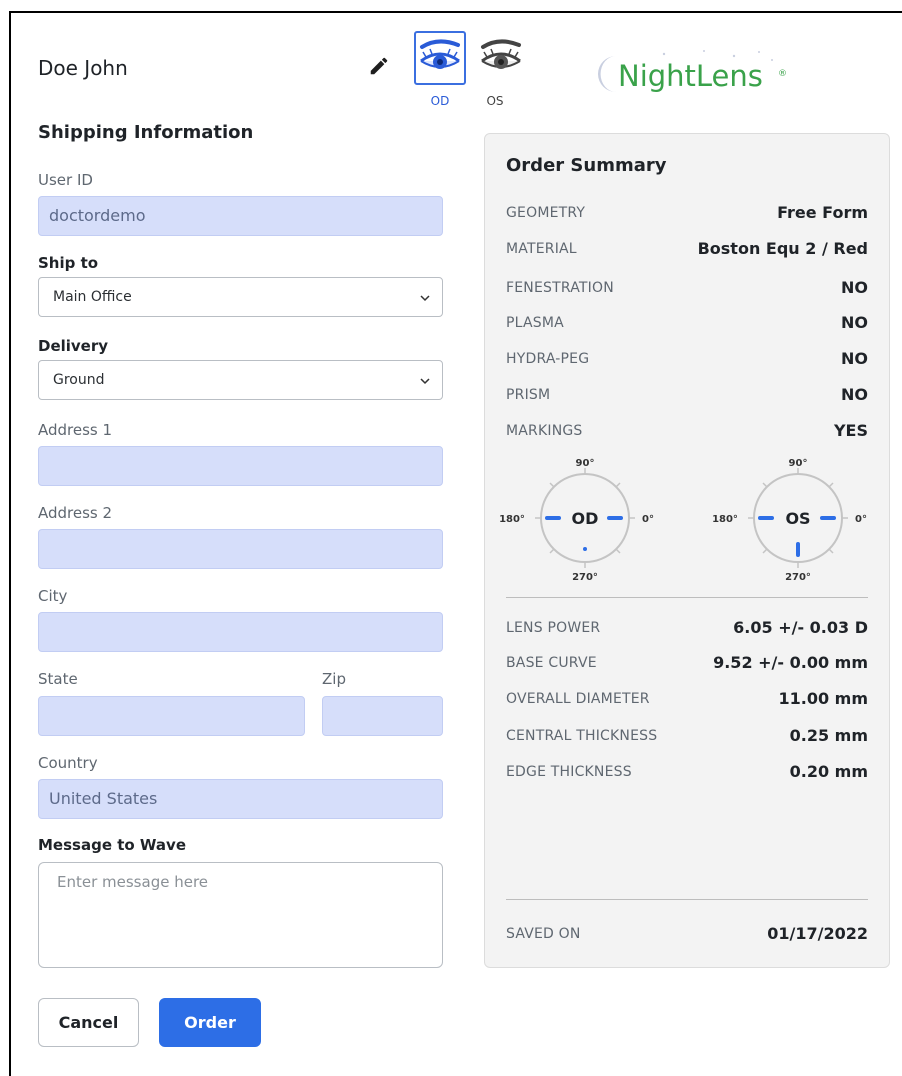 Image resolution: width=902 pixels, height=1076 pixels. Describe the element at coordinates (687, 666) in the screenshot. I see `measure-row: BASE CURVE 9.52 +/- 0.00 mm` at that location.